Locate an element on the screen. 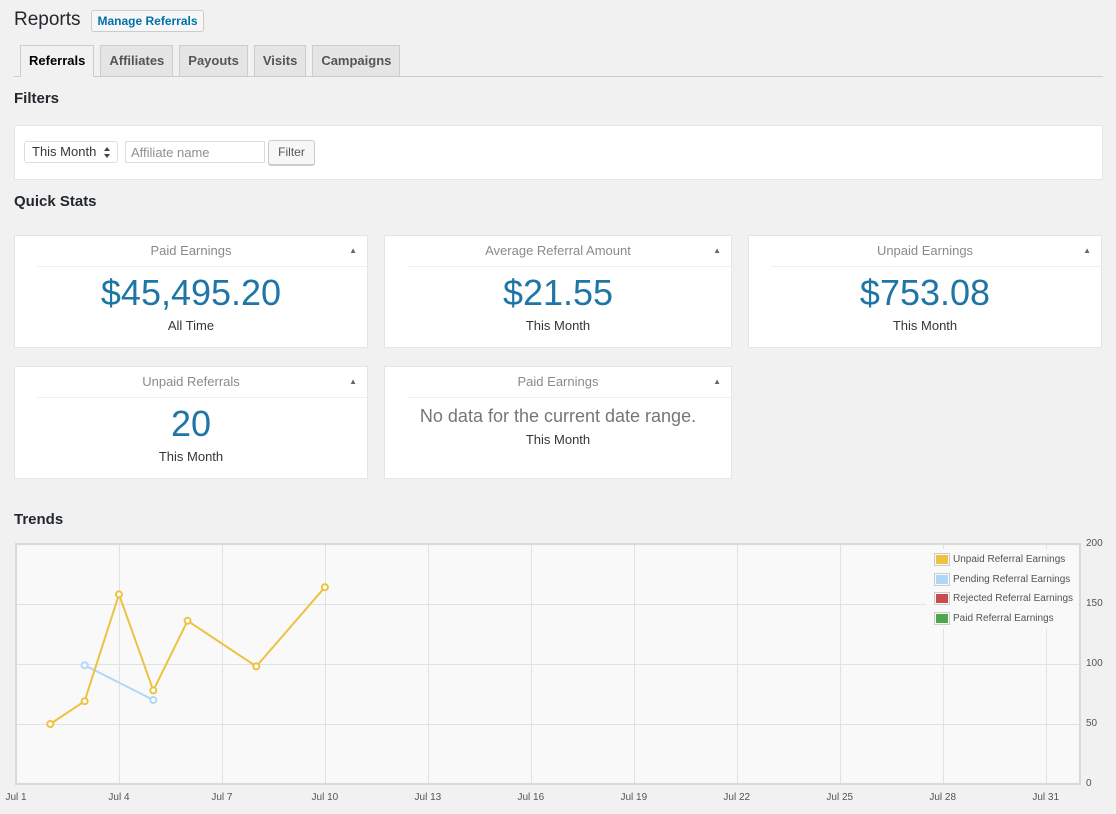 This screenshot has width=1116, height=814. legend-item: Paid Referral Earnings is located at coordinates (1002, 619).